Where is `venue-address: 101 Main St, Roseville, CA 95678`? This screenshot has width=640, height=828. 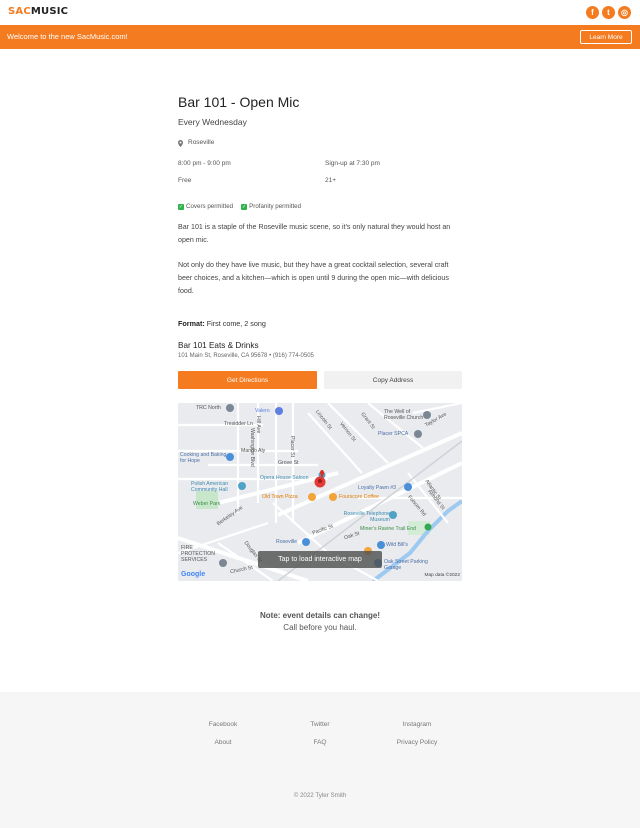 venue-address: 101 Main St, Roseville, CA 95678 is located at coordinates (222, 356).